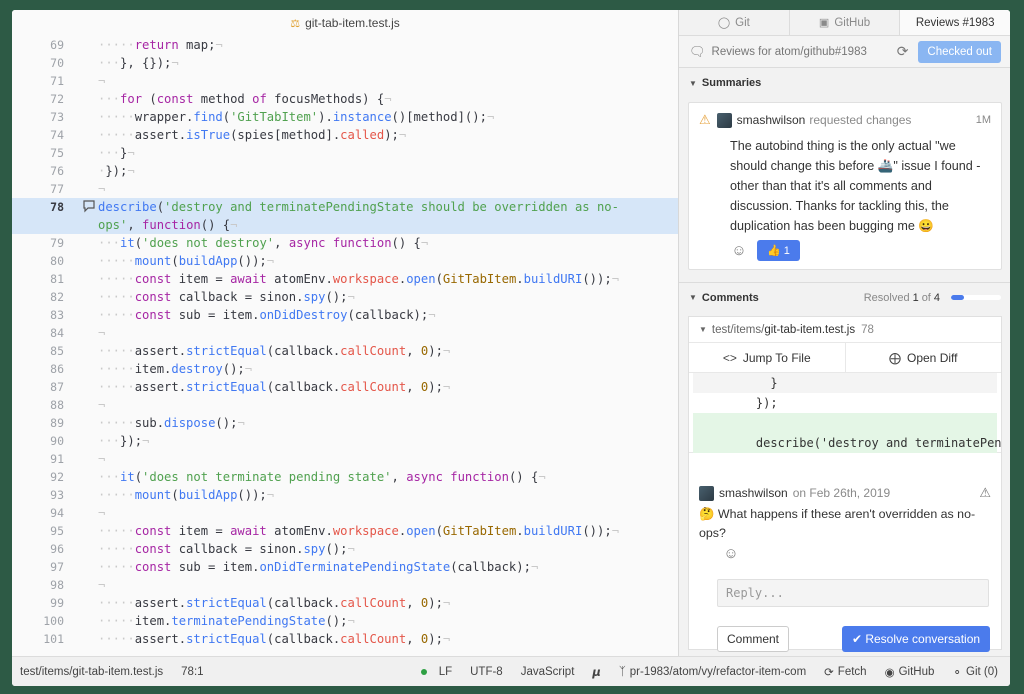 Image resolution: width=1024 pixels, height=694 pixels. Describe the element at coordinates (916, 639) in the screenshot. I see `resolve-conversation-button: ✔ Resolve conversation` at that location.